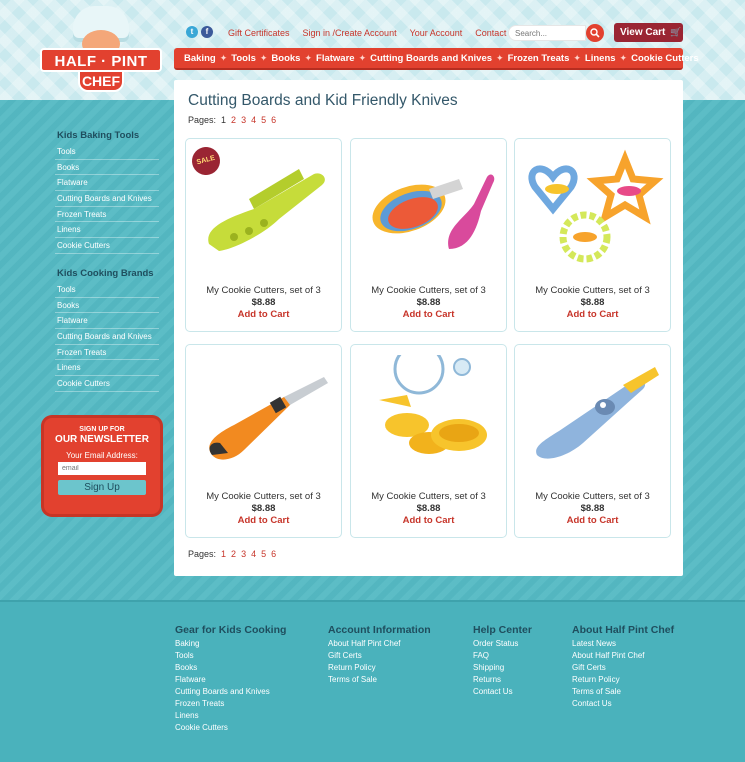  I want to click on footer-link: Cutting Boards and Knives, so click(230, 692).